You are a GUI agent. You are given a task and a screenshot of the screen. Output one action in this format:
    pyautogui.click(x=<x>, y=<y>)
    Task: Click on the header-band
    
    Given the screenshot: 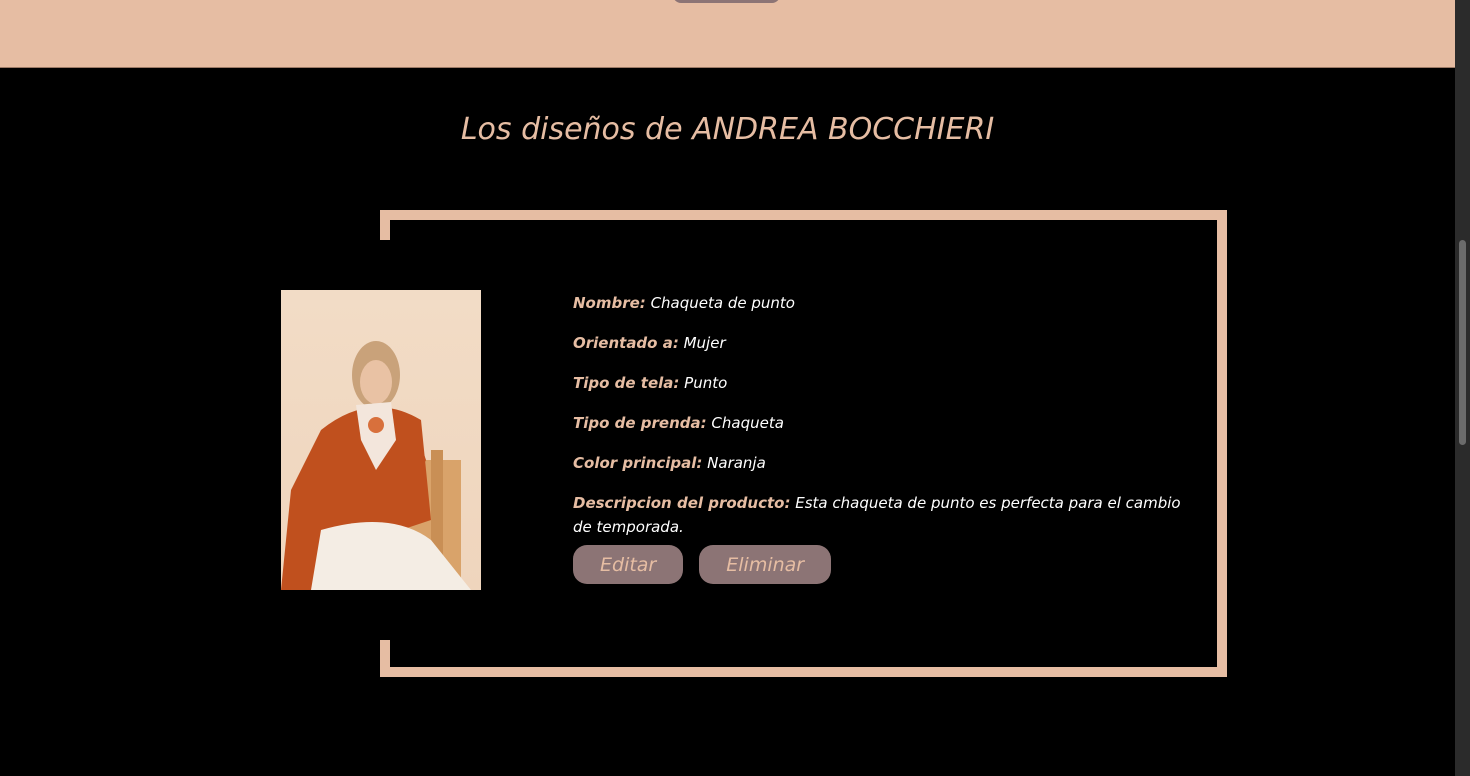 What is the action you would take?
    pyautogui.click(x=727, y=34)
    